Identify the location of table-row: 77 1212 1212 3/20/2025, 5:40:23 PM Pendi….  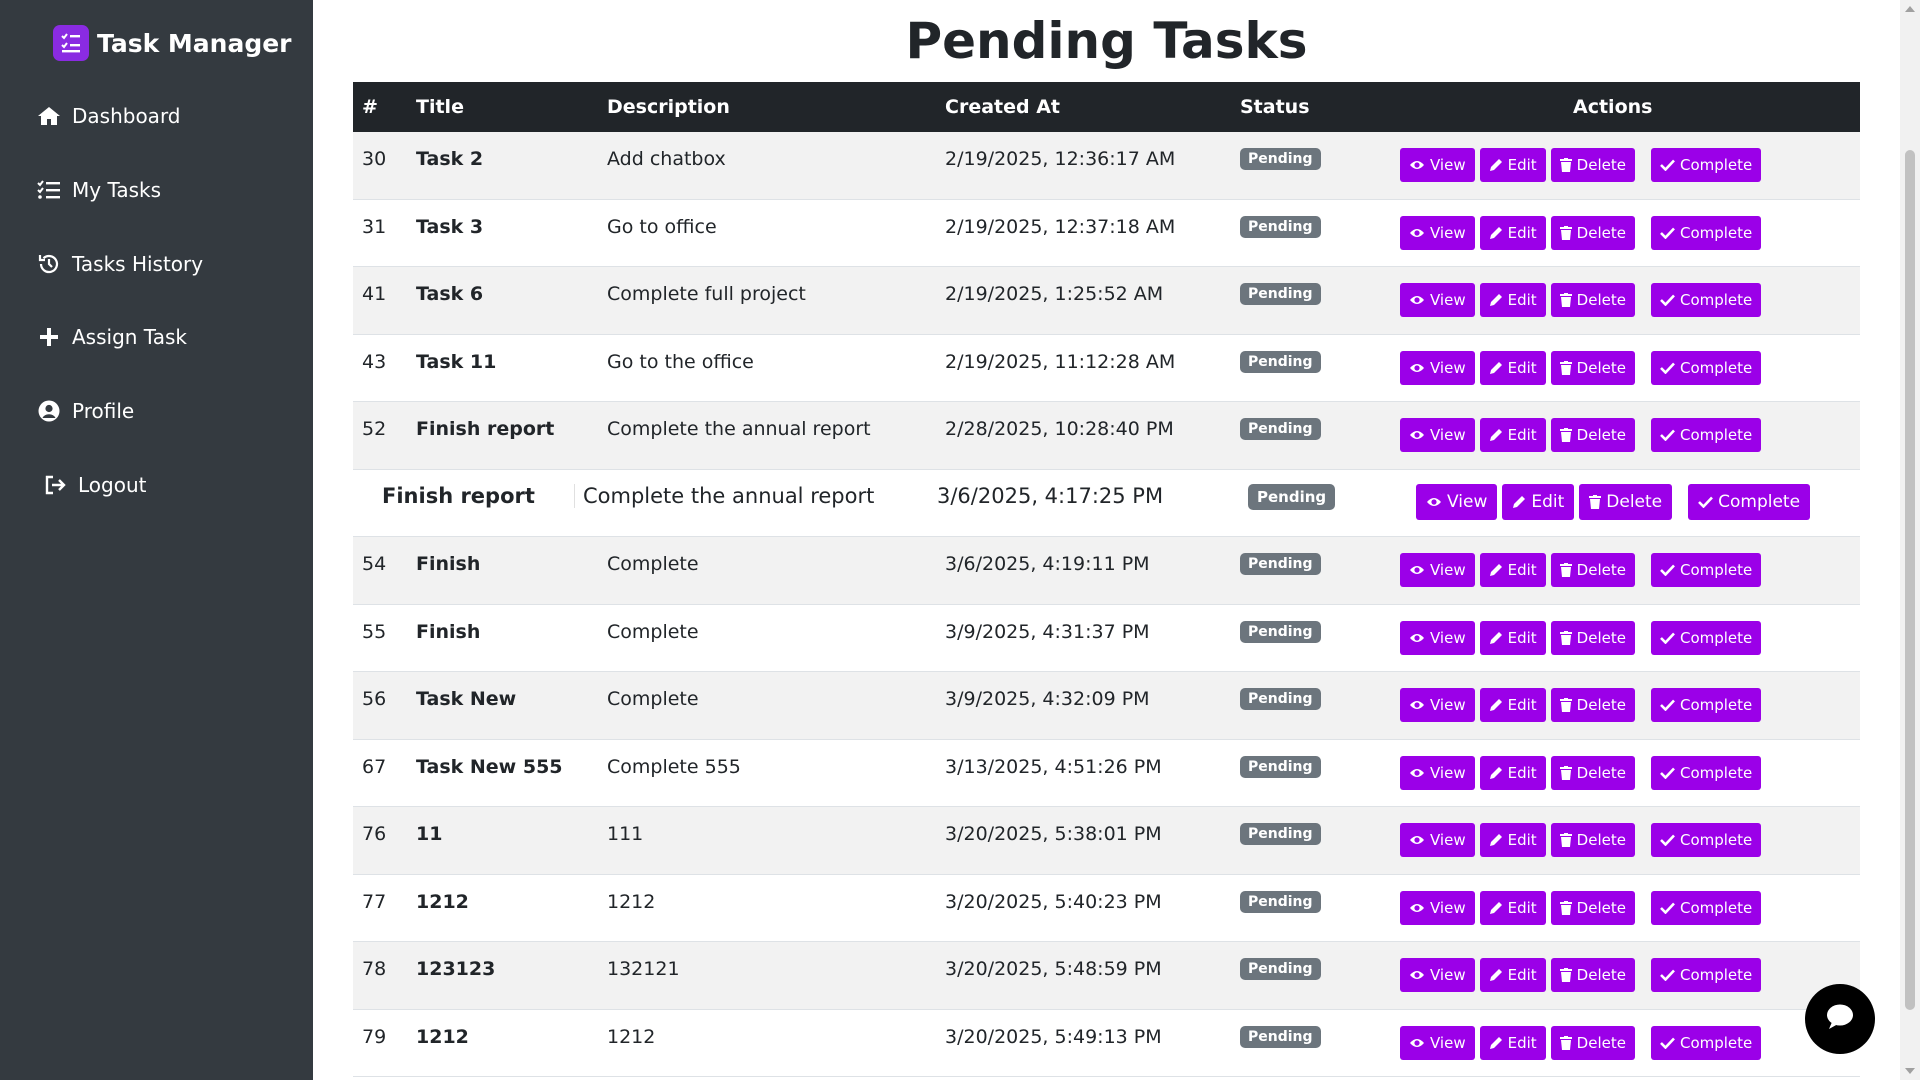
(1106, 908).